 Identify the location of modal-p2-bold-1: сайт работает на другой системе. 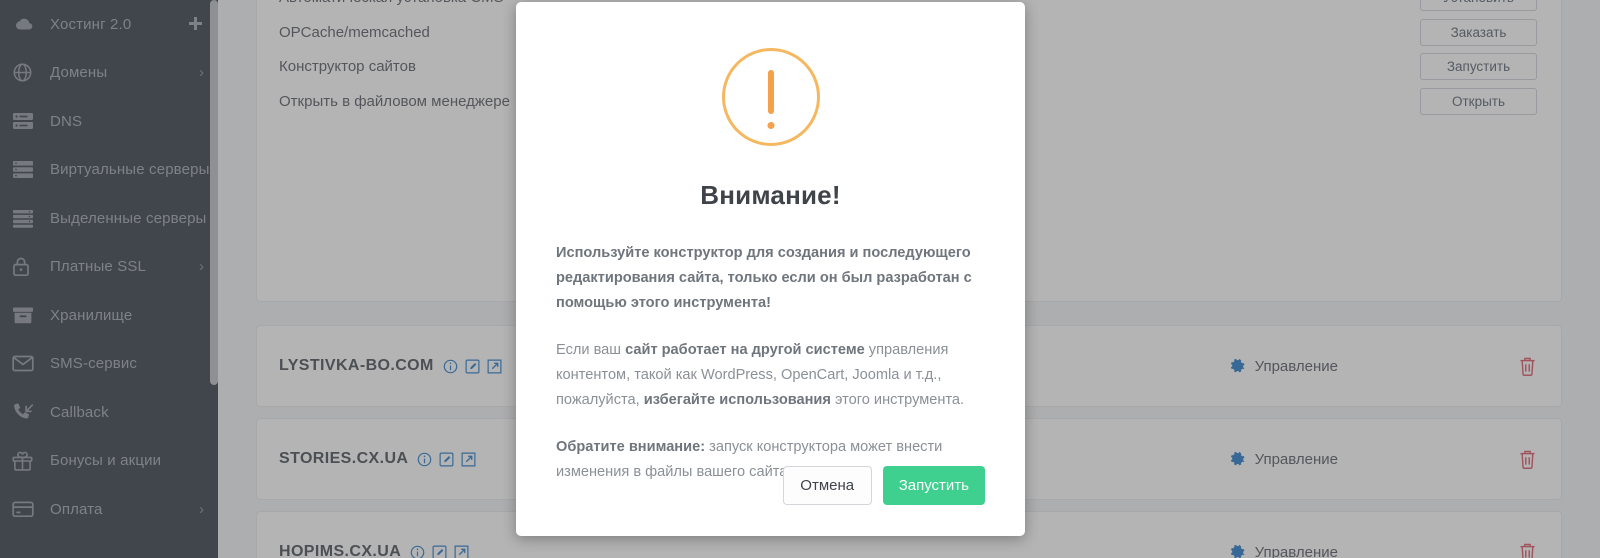
(745, 350).